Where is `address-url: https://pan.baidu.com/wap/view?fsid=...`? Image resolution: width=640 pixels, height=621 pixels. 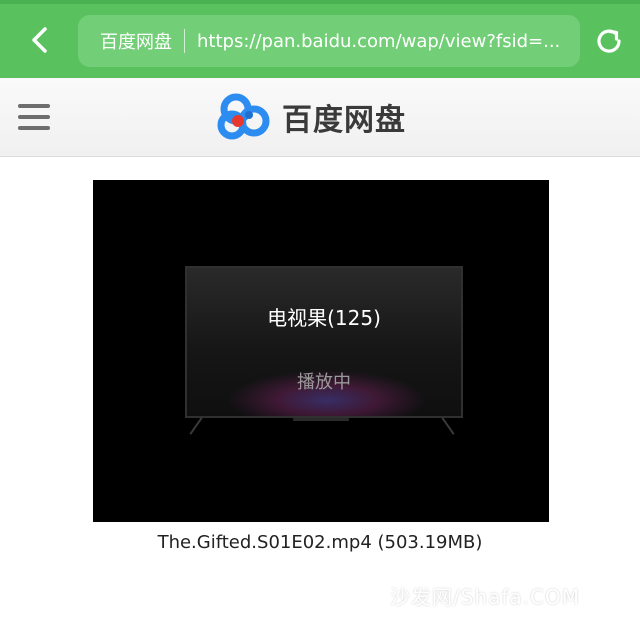 address-url: https://pan.baidu.com/wap/view?fsid=... is located at coordinates (378, 41).